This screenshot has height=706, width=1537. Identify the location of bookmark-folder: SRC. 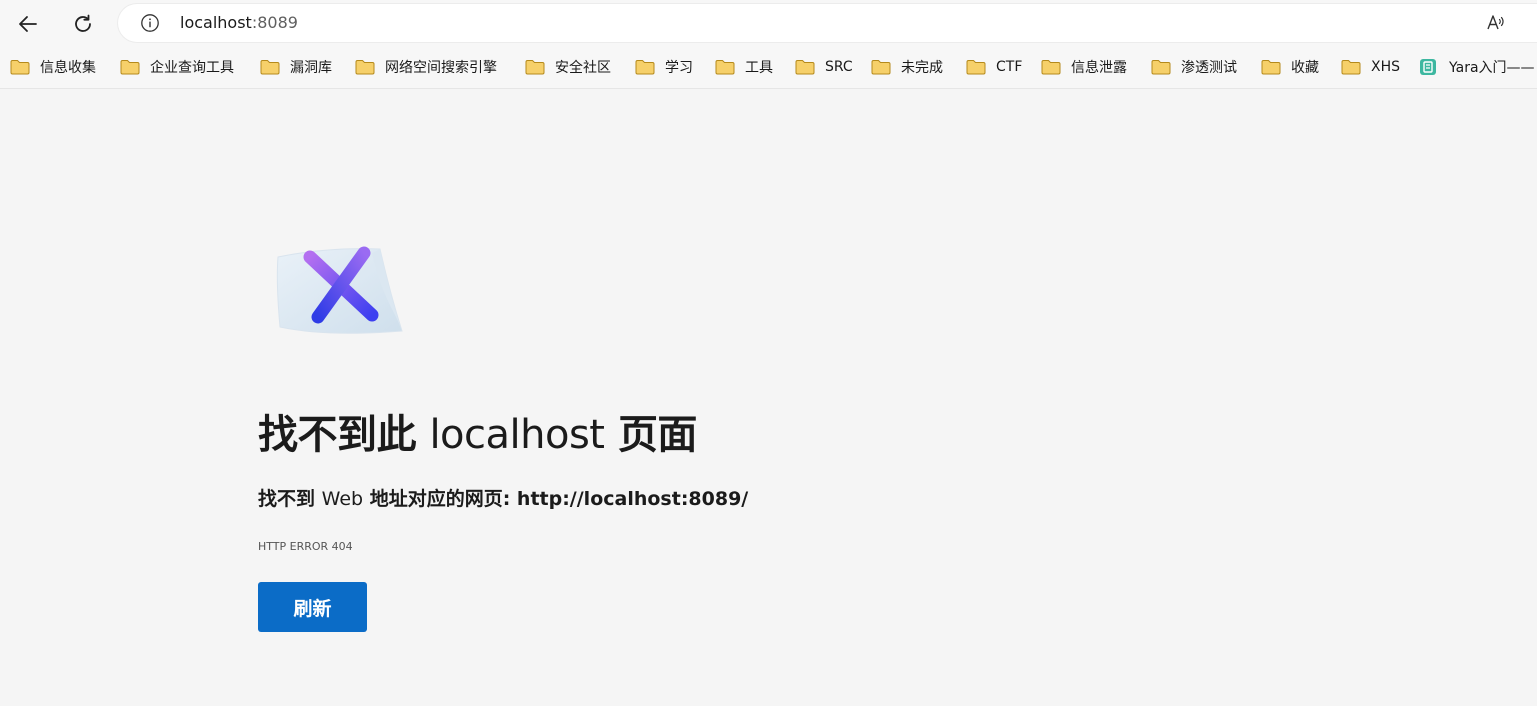
(824, 67).